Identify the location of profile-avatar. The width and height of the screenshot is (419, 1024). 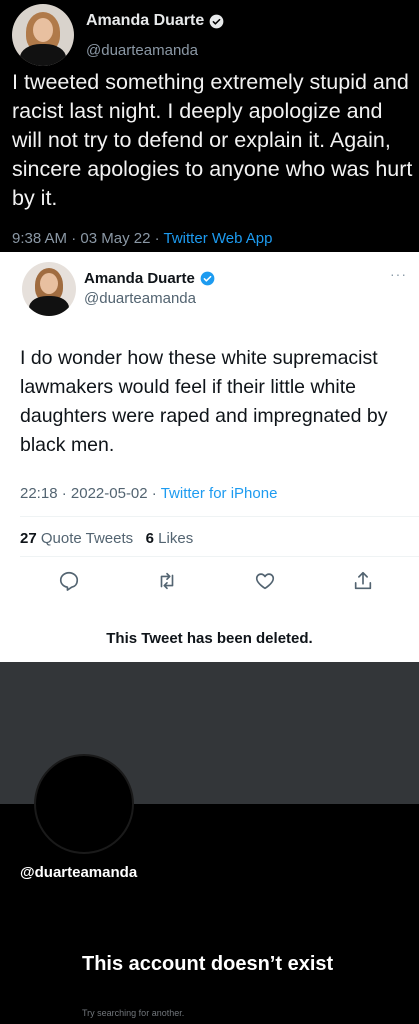
(84, 804).